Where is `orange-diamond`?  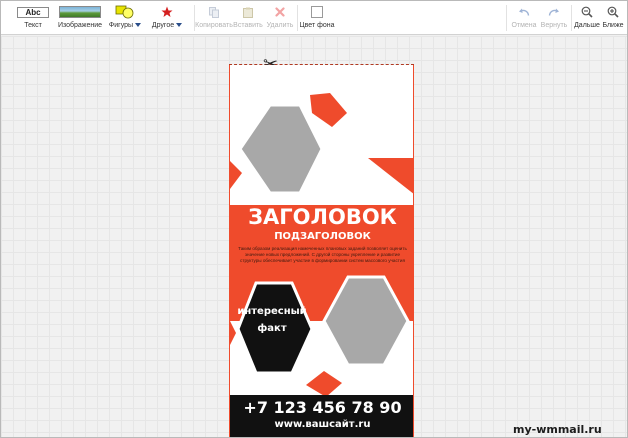 orange-diamond is located at coordinates (324, 383).